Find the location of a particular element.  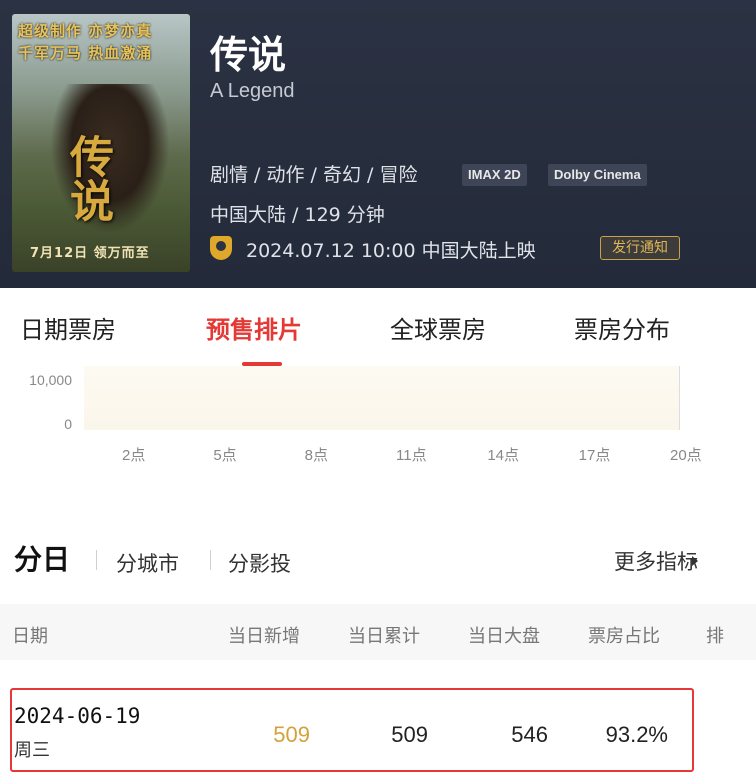

subtab-by-investor: 分影投 is located at coordinates (259, 563).